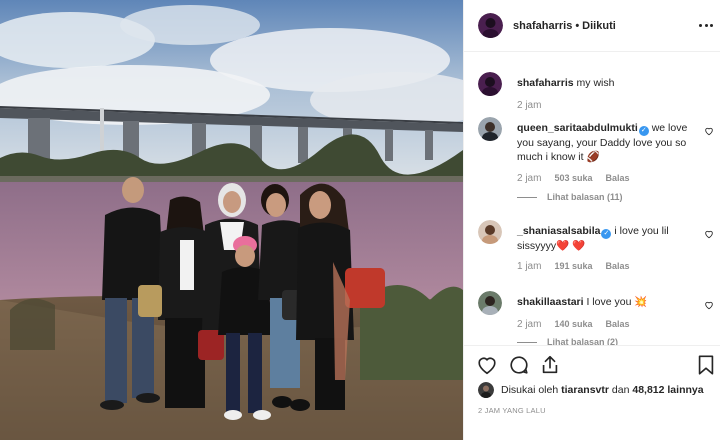 The height and width of the screenshot is (440, 720). What do you see at coordinates (595, 83) in the screenshot?
I see `caption-text: my wish` at bounding box center [595, 83].